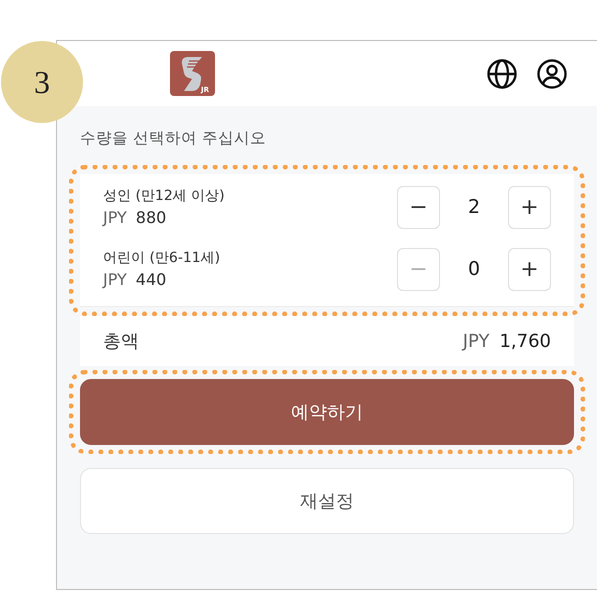 The width and height of the screenshot is (598, 592). What do you see at coordinates (502, 74) in the screenshot?
I see `globe-icon` at bounding box center [502, 74].